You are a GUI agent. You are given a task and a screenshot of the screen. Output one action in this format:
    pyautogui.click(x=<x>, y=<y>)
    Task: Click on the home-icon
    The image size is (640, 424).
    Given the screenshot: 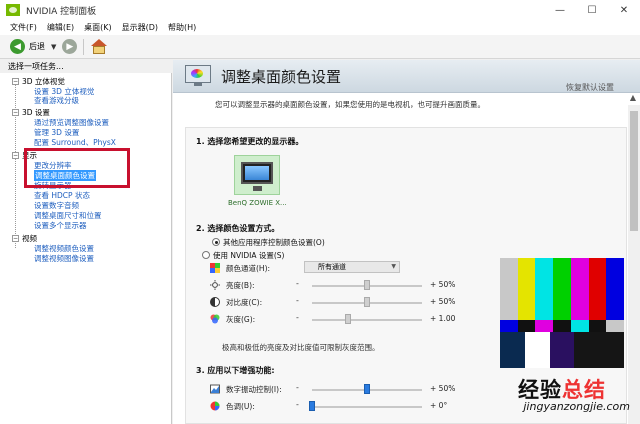 What is the action you would take?
    pyautogui.click(x=99, y=46)
    